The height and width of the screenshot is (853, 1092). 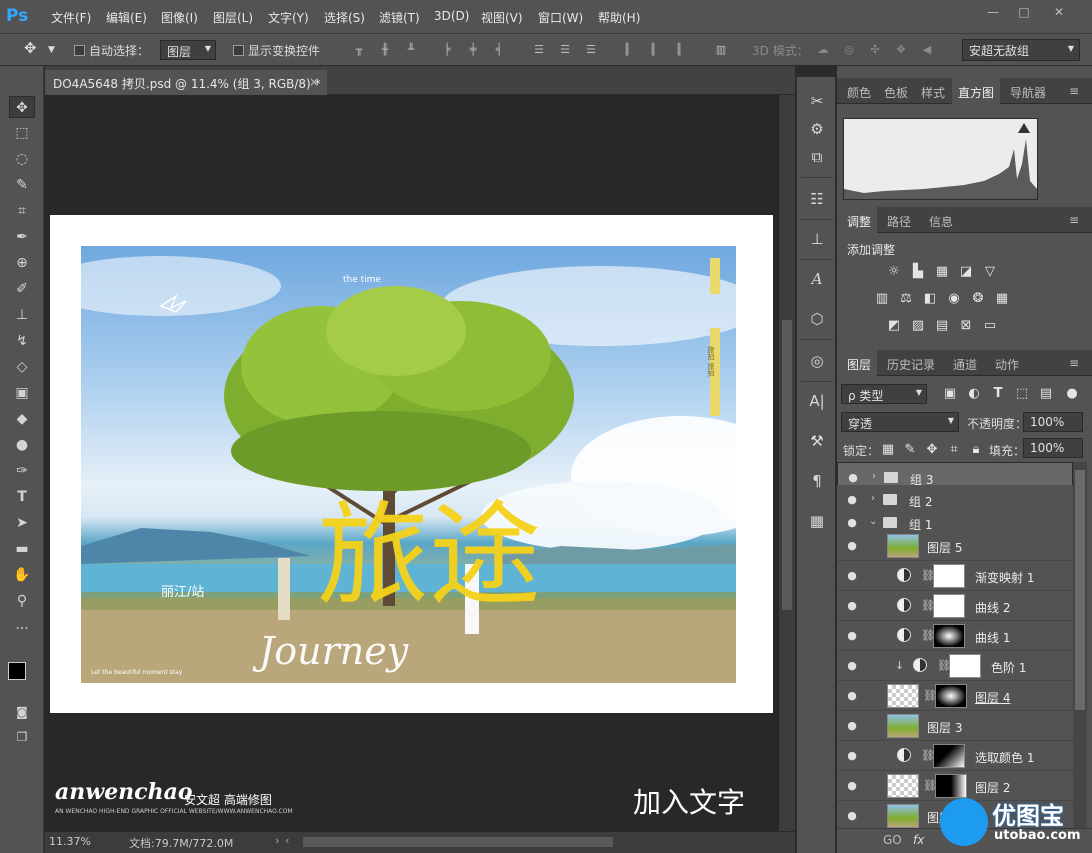 What do you see at coordinates (1021, 50) in the screenshot?
I see `workspace-dropdown: 安超无敌组 ▼` at bounding box center [1021, 50].